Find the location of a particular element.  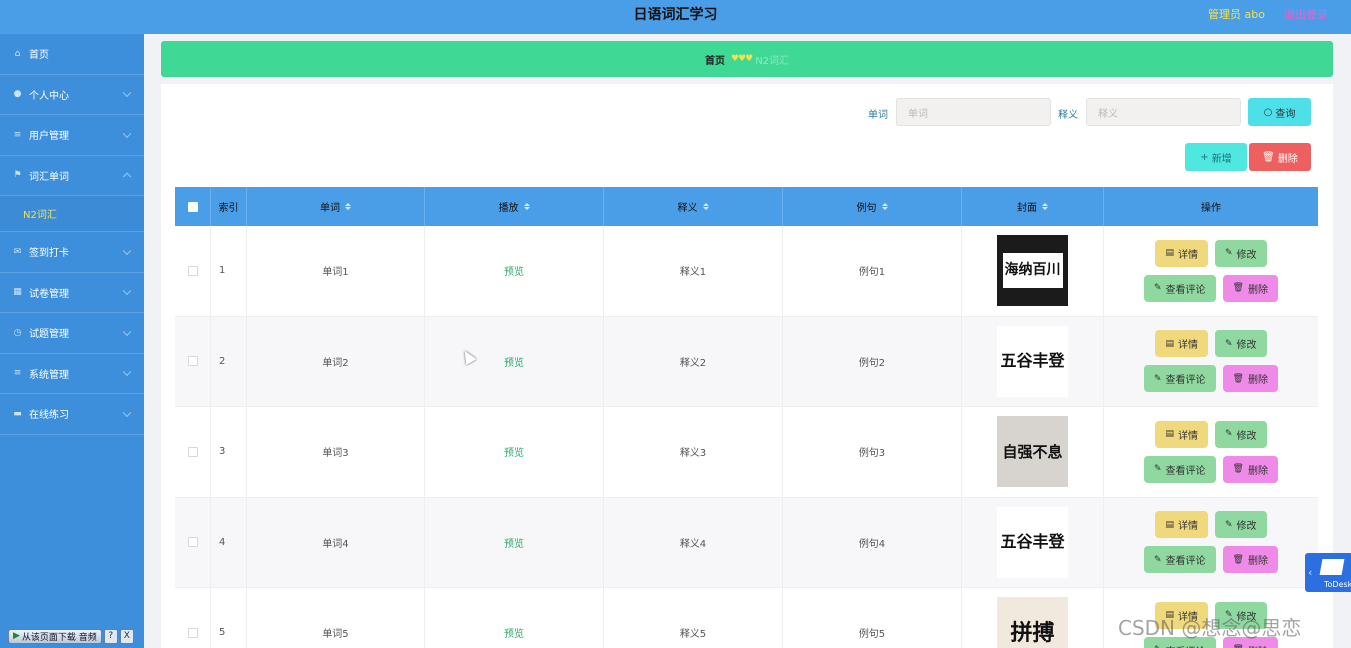

heart-icon: ♥♥♥ is located at coordinates (741, 59).